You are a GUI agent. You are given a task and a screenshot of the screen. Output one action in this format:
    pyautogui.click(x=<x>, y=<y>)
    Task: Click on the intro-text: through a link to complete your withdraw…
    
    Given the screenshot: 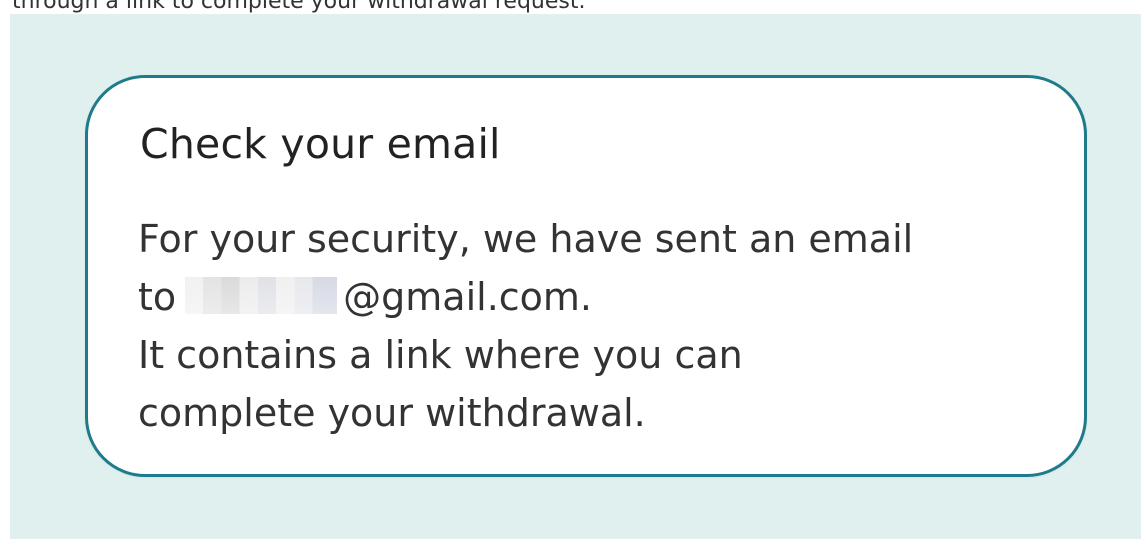 What is the action you would take?
    pyautogui.click(x=299, y=7)
    